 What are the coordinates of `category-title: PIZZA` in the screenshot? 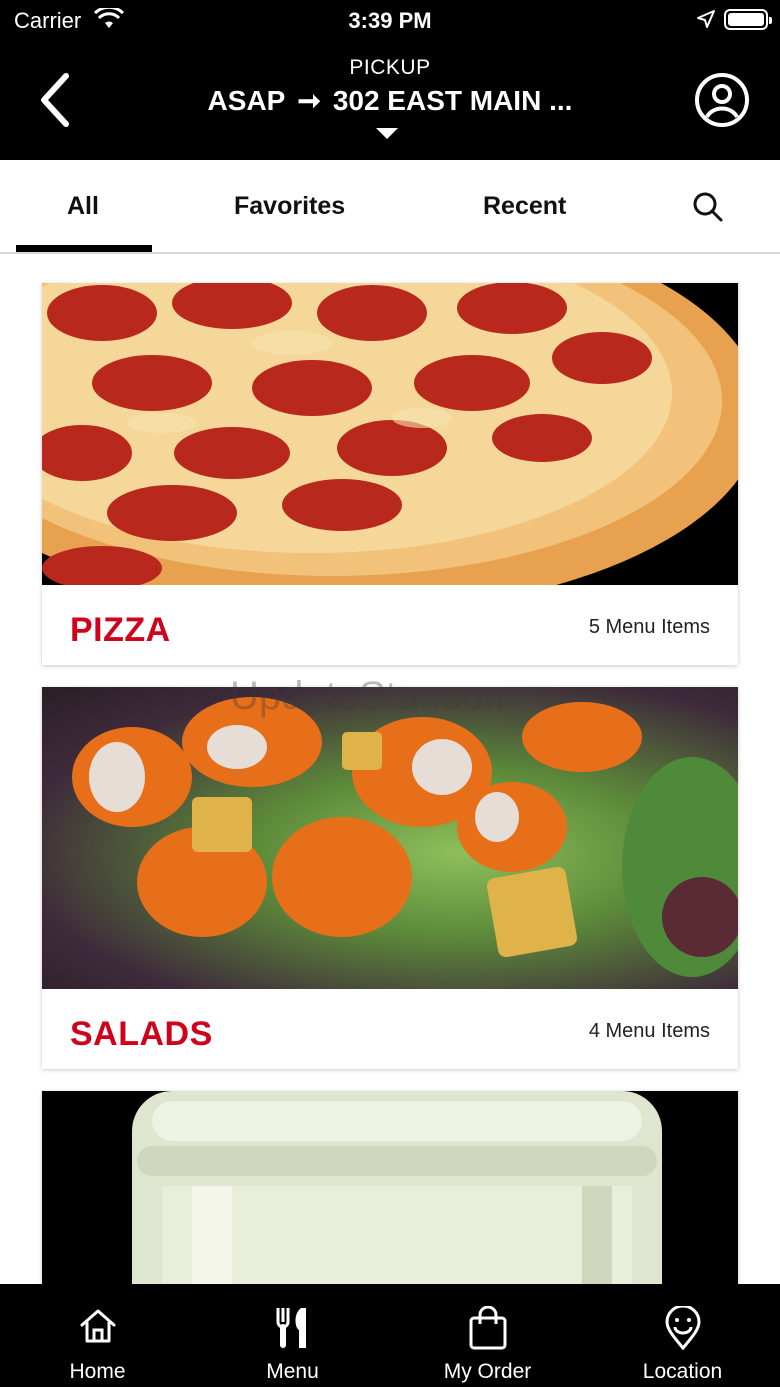 It's located at (120, 630).